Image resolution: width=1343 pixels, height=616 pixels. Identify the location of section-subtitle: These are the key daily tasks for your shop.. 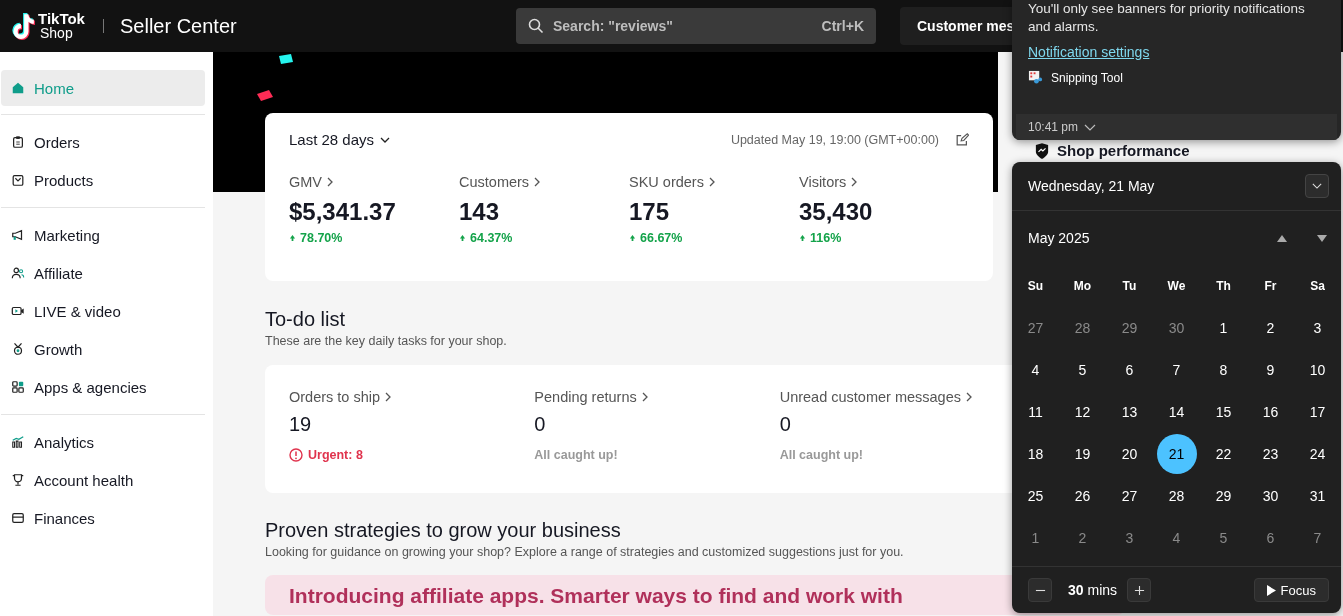
(386, 341).